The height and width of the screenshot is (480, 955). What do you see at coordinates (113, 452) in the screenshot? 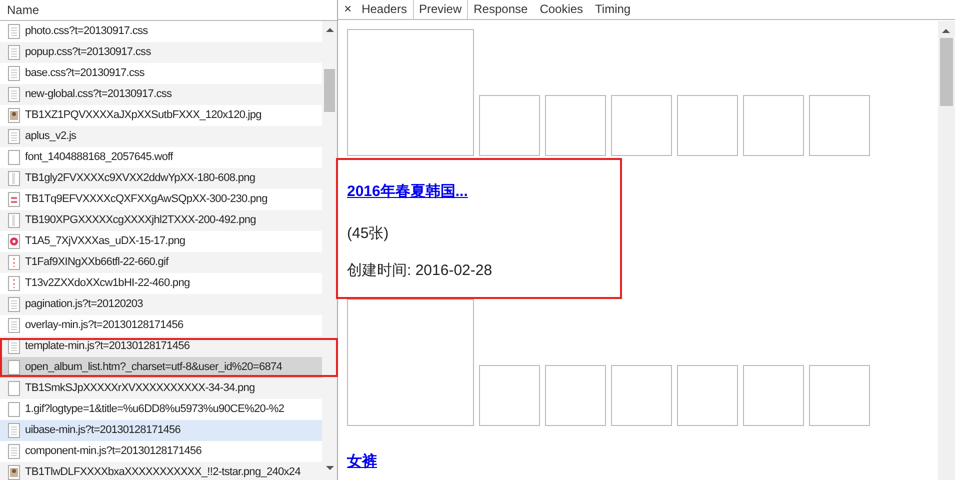
I see `file-name: component-min.js?t=20130128171456` at bounding box center [113, 452].